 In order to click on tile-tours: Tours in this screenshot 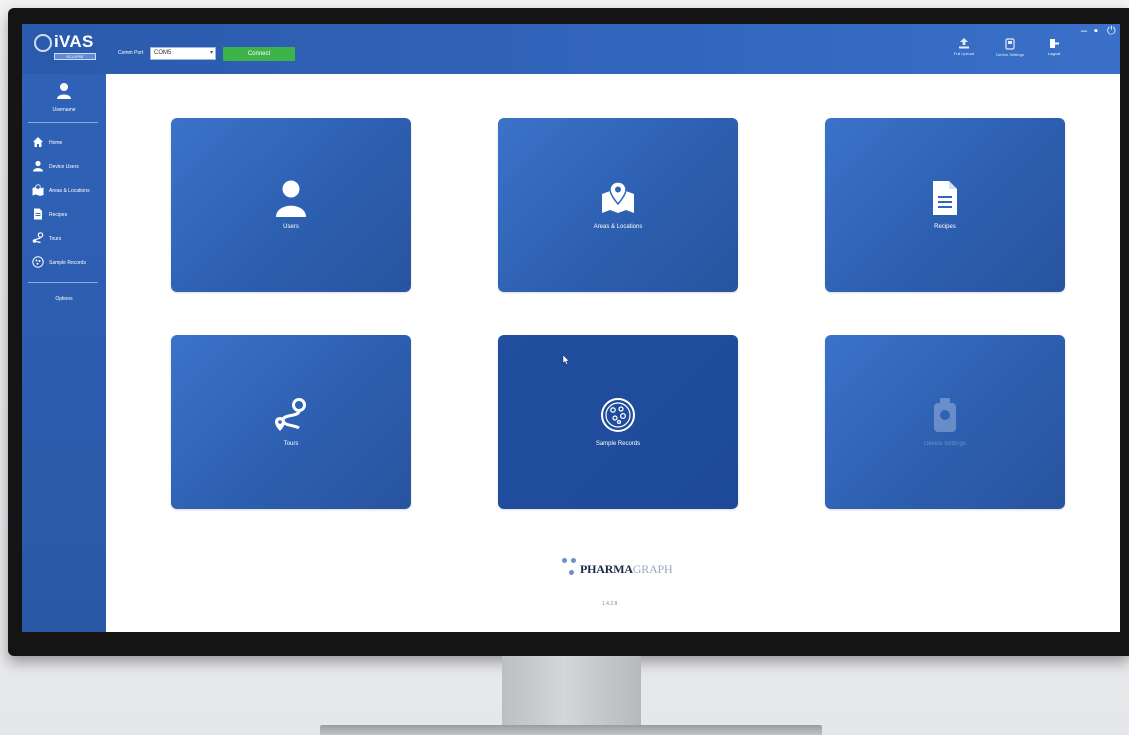, I will do `click(291, 422)`.